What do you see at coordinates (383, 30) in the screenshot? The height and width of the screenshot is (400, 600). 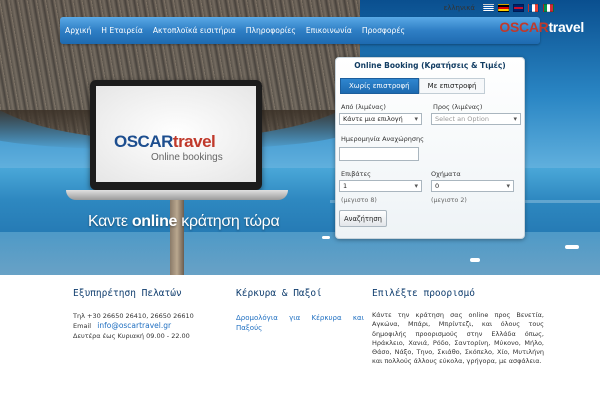 I see `nav-item-offers: Προσφορές` at bounding box center [383, 30].